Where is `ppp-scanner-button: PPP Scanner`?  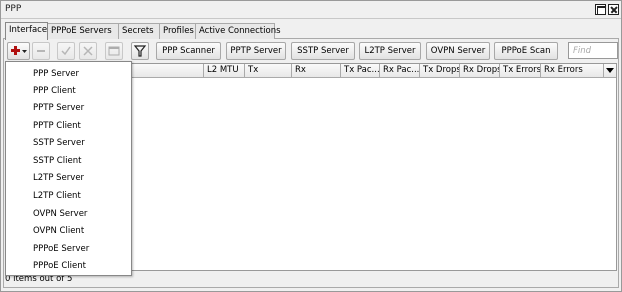
ppp-scanner-button: PPP Scanner is located at coordinates (188, 51).